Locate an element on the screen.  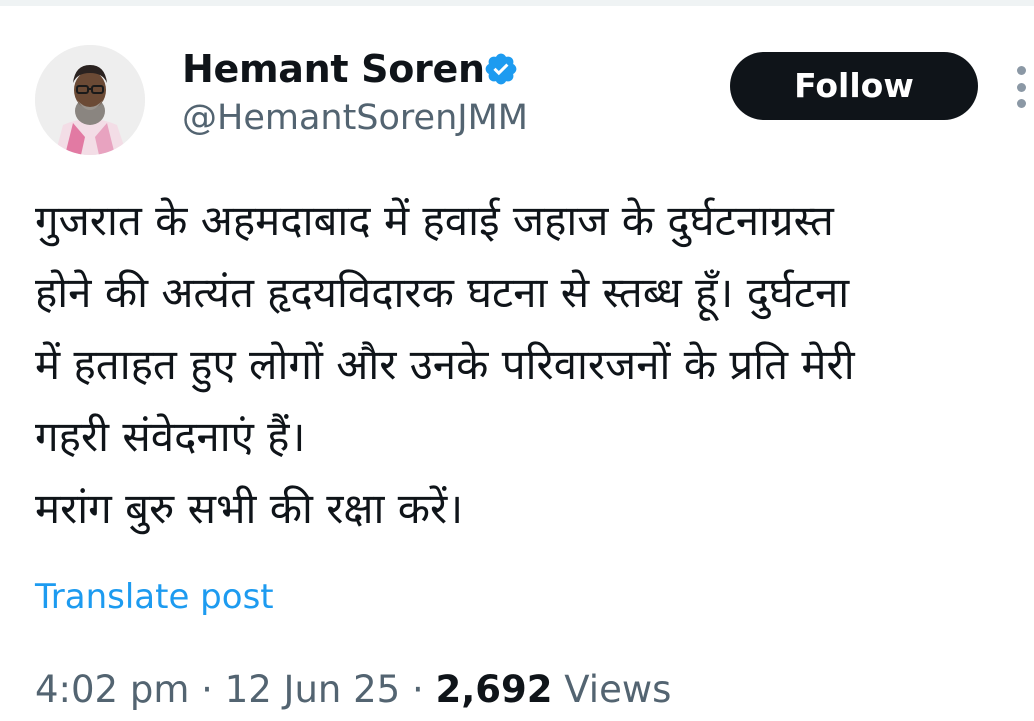
post-date: 12 Jun 25 is located at coordinates (313, 689).